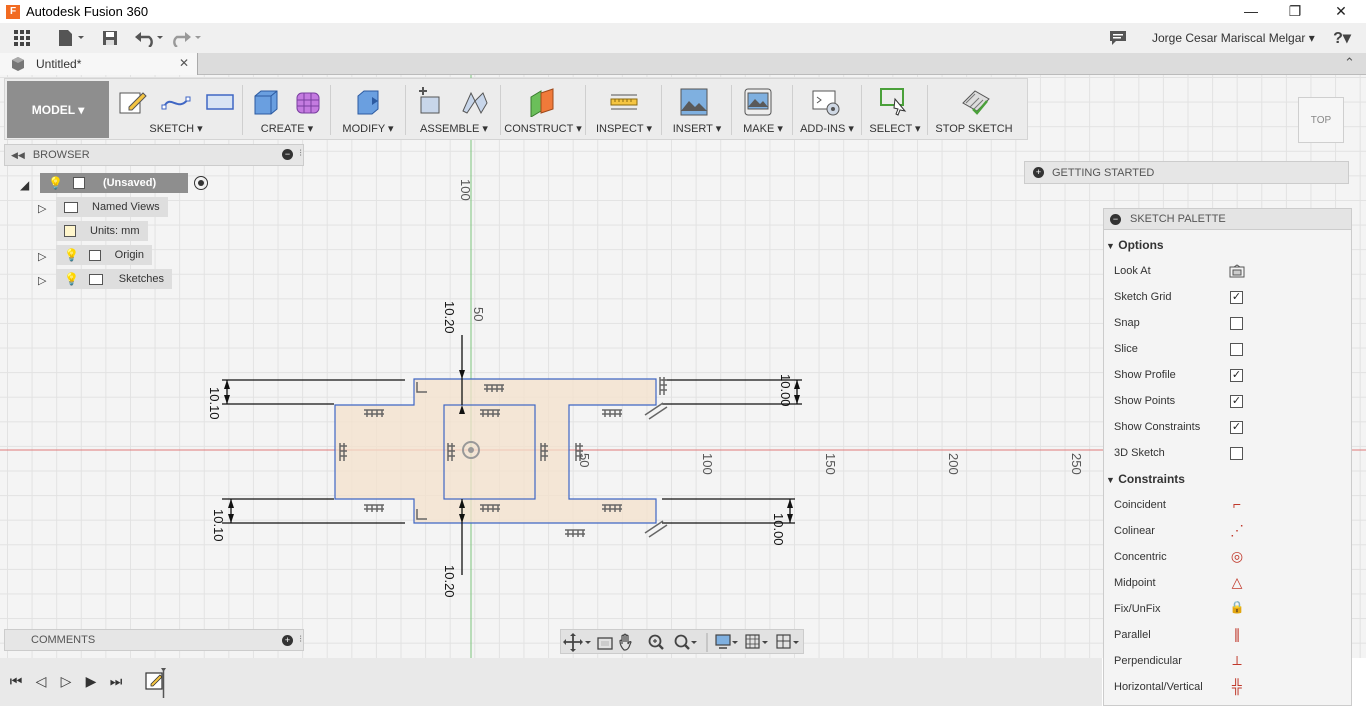 The height and width of the screenshot is (706, 1366). I want to click on create-group-label: CREATE ▾, so click(287, 128).